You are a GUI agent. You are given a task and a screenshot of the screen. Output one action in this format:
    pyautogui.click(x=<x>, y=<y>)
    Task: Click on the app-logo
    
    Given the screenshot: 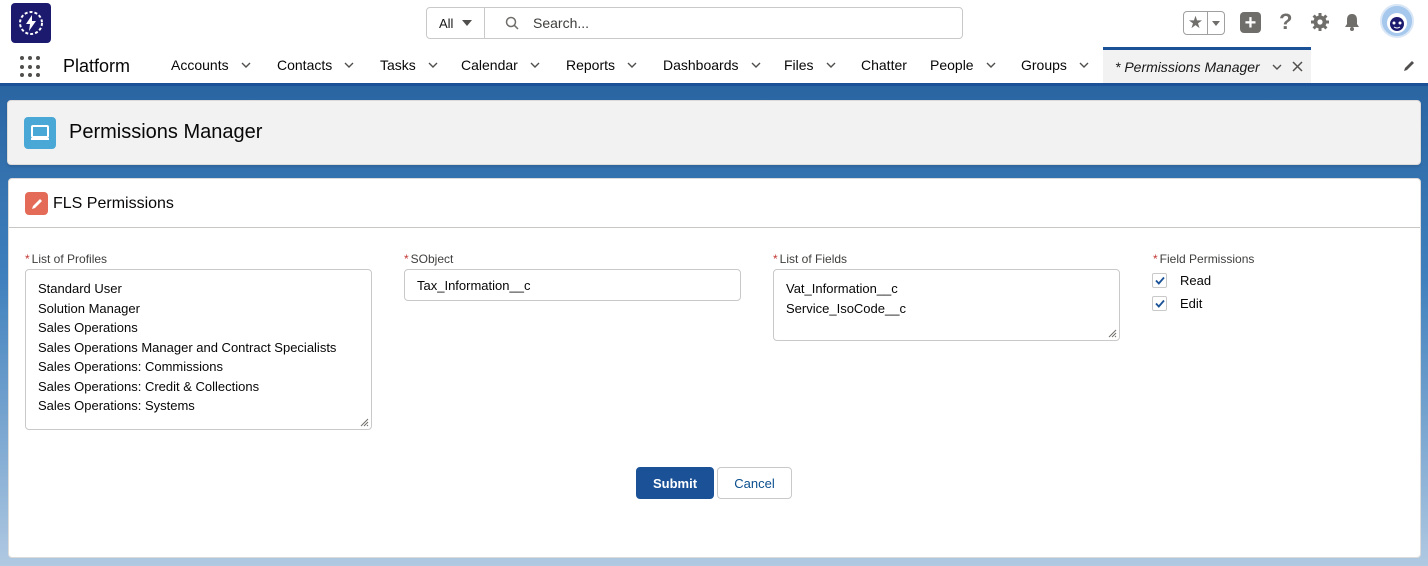 What is the action you would take?
    pyautogui.click(x=31, y=23)
    